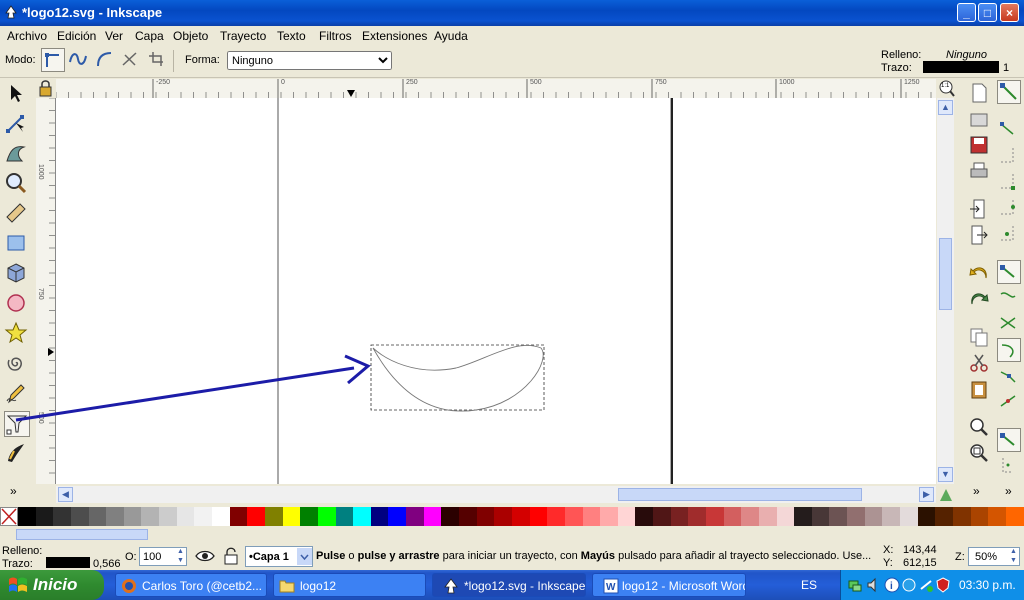  What do you see at coordinates (966, 55) in the screenshot?
I see `fill-value: Ninguno` at bounding box center [966, 55].